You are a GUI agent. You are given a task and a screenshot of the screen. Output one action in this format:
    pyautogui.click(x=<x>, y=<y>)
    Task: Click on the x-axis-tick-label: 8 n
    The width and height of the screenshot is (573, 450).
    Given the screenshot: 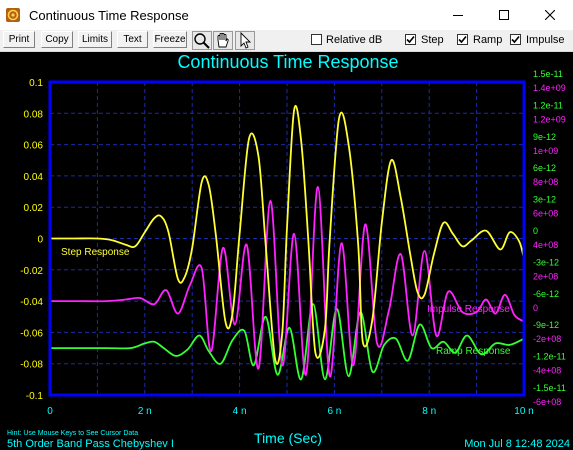 What is the action you would take?
    pyautogui.click(x=429, y=411)
    